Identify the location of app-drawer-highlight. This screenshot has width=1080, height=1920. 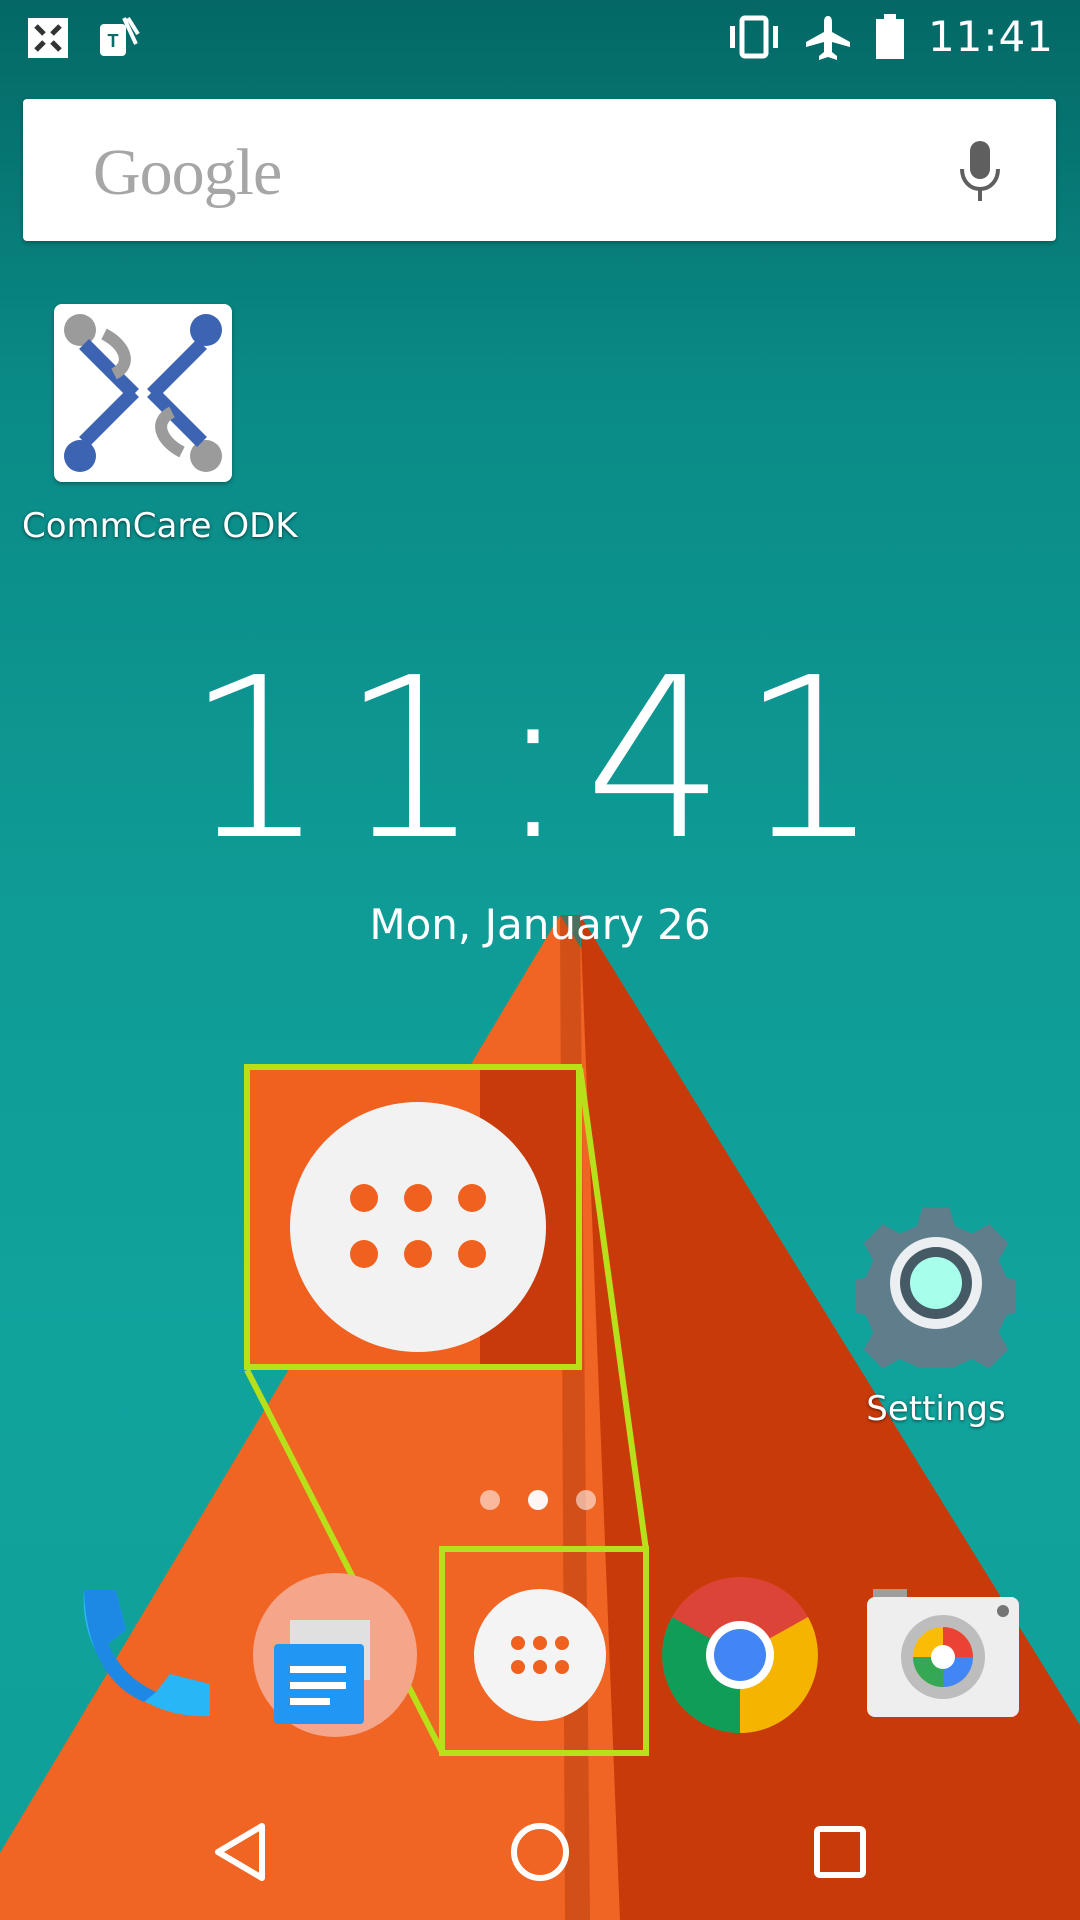
(544, 1651).